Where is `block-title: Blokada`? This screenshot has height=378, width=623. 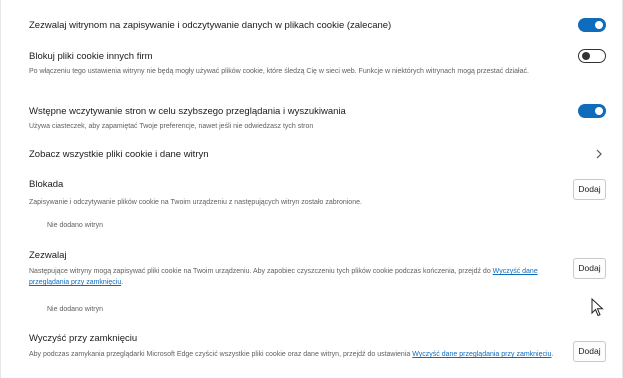
block-title: Blokada is located at coordinates (46, 184).